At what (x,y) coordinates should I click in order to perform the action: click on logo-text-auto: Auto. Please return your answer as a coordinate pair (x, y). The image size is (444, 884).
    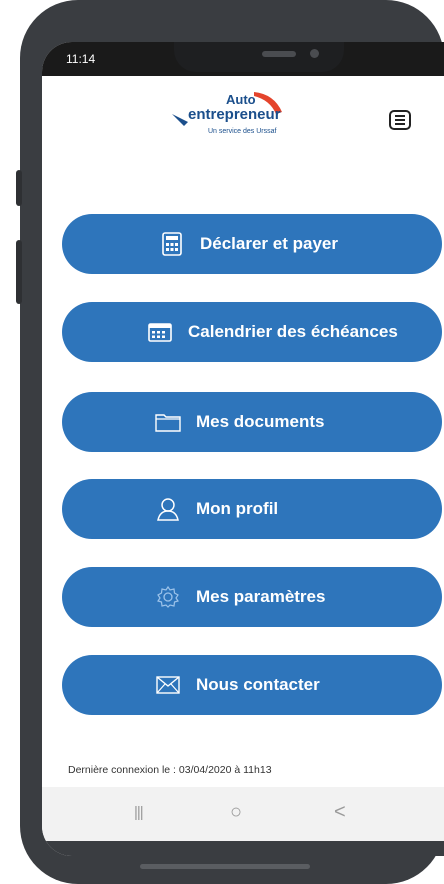
    Looking at the image, I should click on (241, 99).